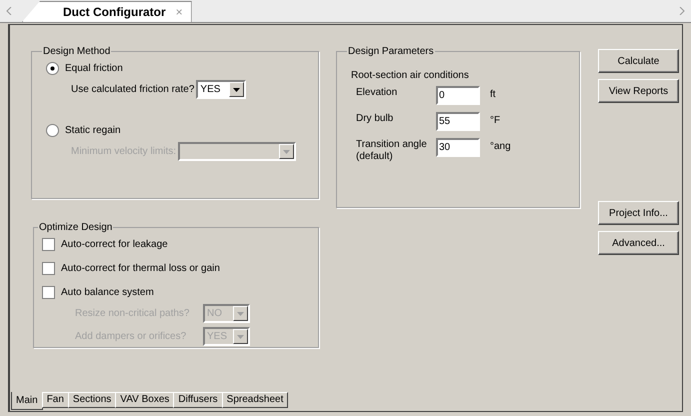 Image resolution: width=691 pixels, height=416 pixels. What do you see at coordinates (458, 147) in the screenshot?
I see `input-field: 30` at bounding box center [458, 147].